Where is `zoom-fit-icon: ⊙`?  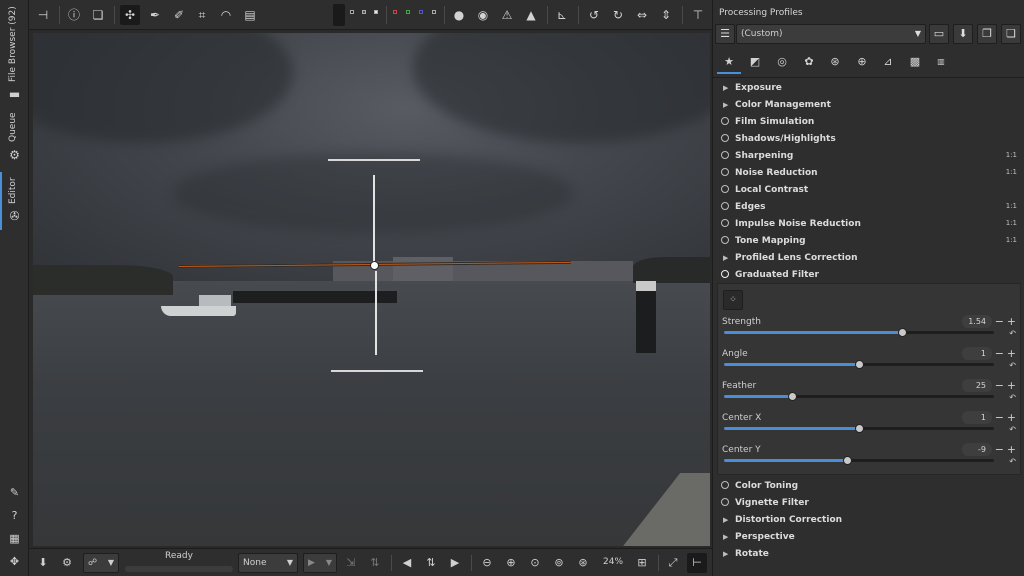
zoom-fit-icon: ⊙ is located at coordinates (535, 563).